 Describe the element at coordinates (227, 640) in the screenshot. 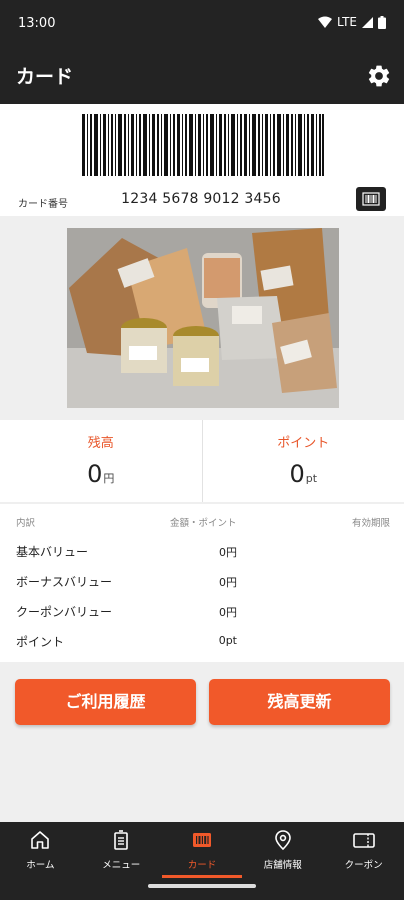

I see `row-value: 0pt` at that location.